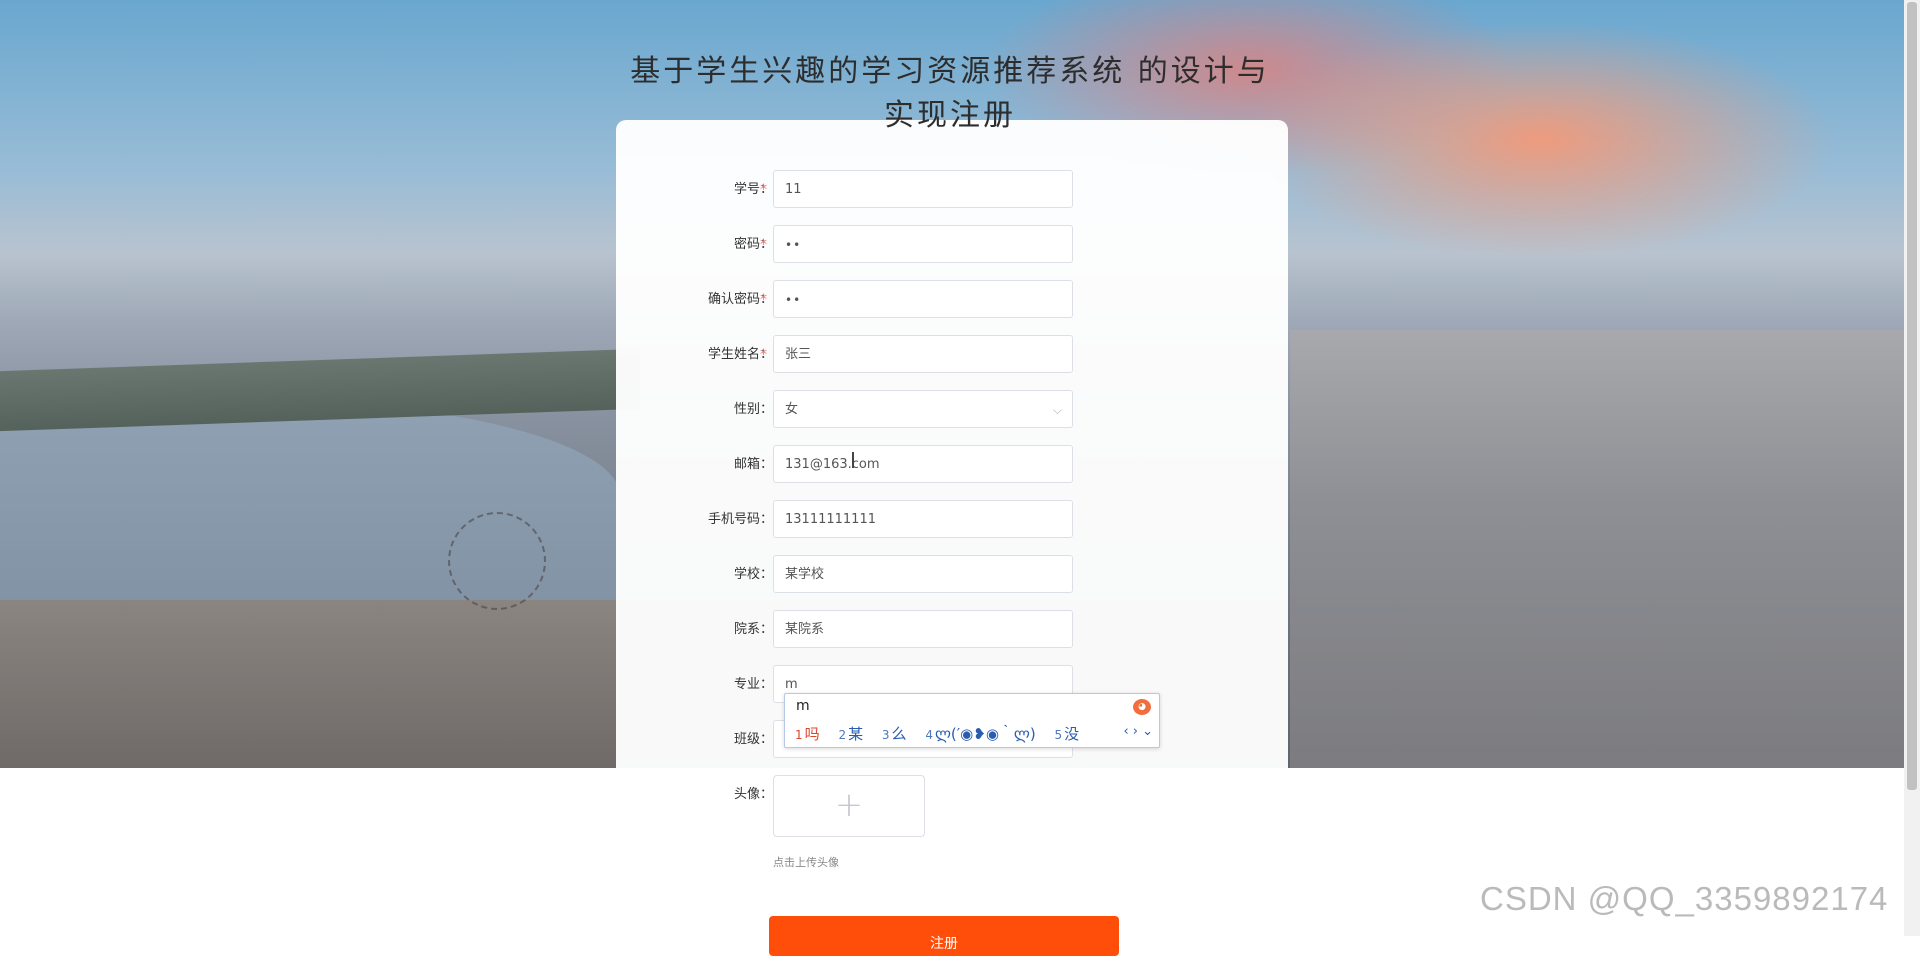 The height and width of the screenshot is (956, 1920). I want to click on field-label: 学校：, so click(753, 574).